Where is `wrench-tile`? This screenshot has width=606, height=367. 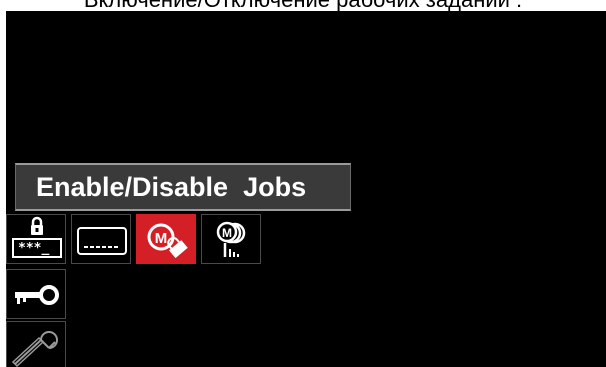 wrench-tile is located at coordinates (36, 344).